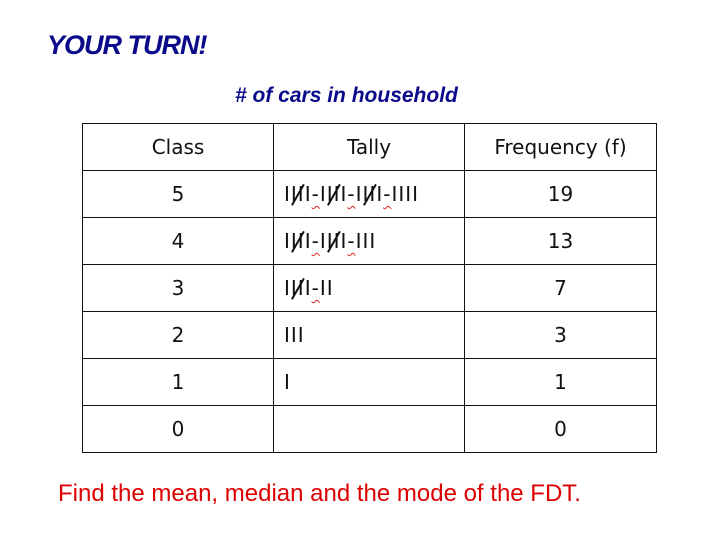 The image size is (720, 540). I want to click on tally-cell: IIII-IIII-III, so click(369, 241).